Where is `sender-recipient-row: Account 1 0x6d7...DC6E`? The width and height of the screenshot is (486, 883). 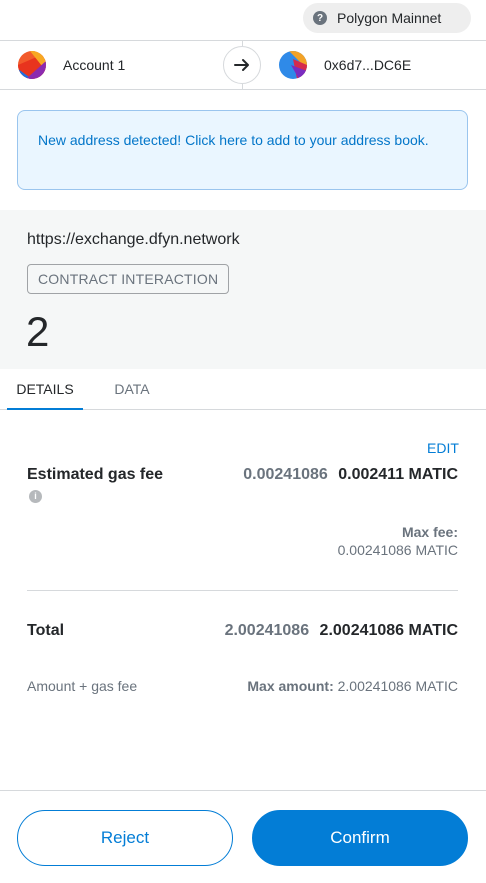
sender-recipient-row: Account 1 0x6d7...DC6E is located at coordinates (243, 65).